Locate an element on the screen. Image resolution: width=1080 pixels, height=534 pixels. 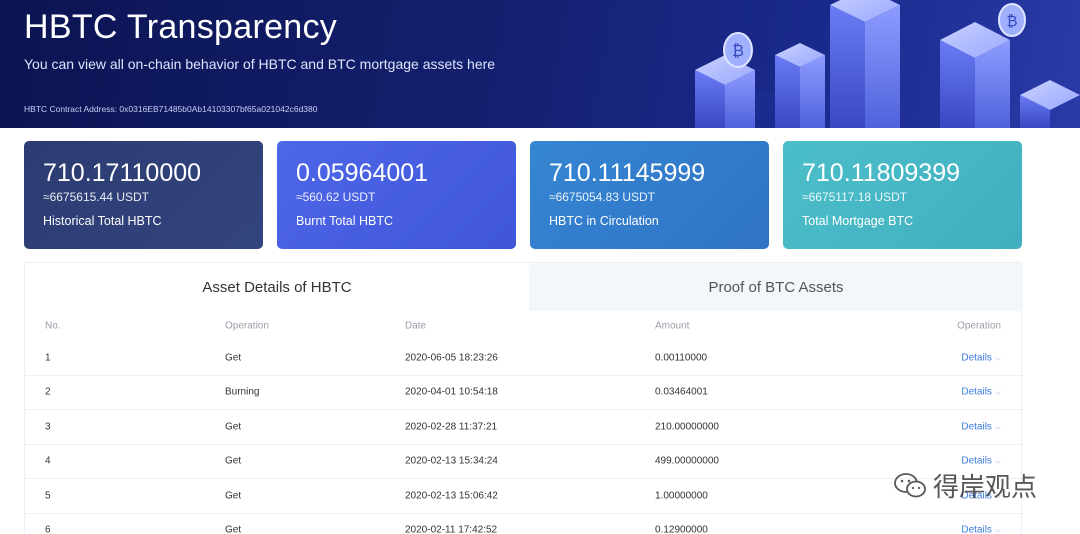
row-date: 2020-02-13 15:34:24 is located at coordinates (451, 461).